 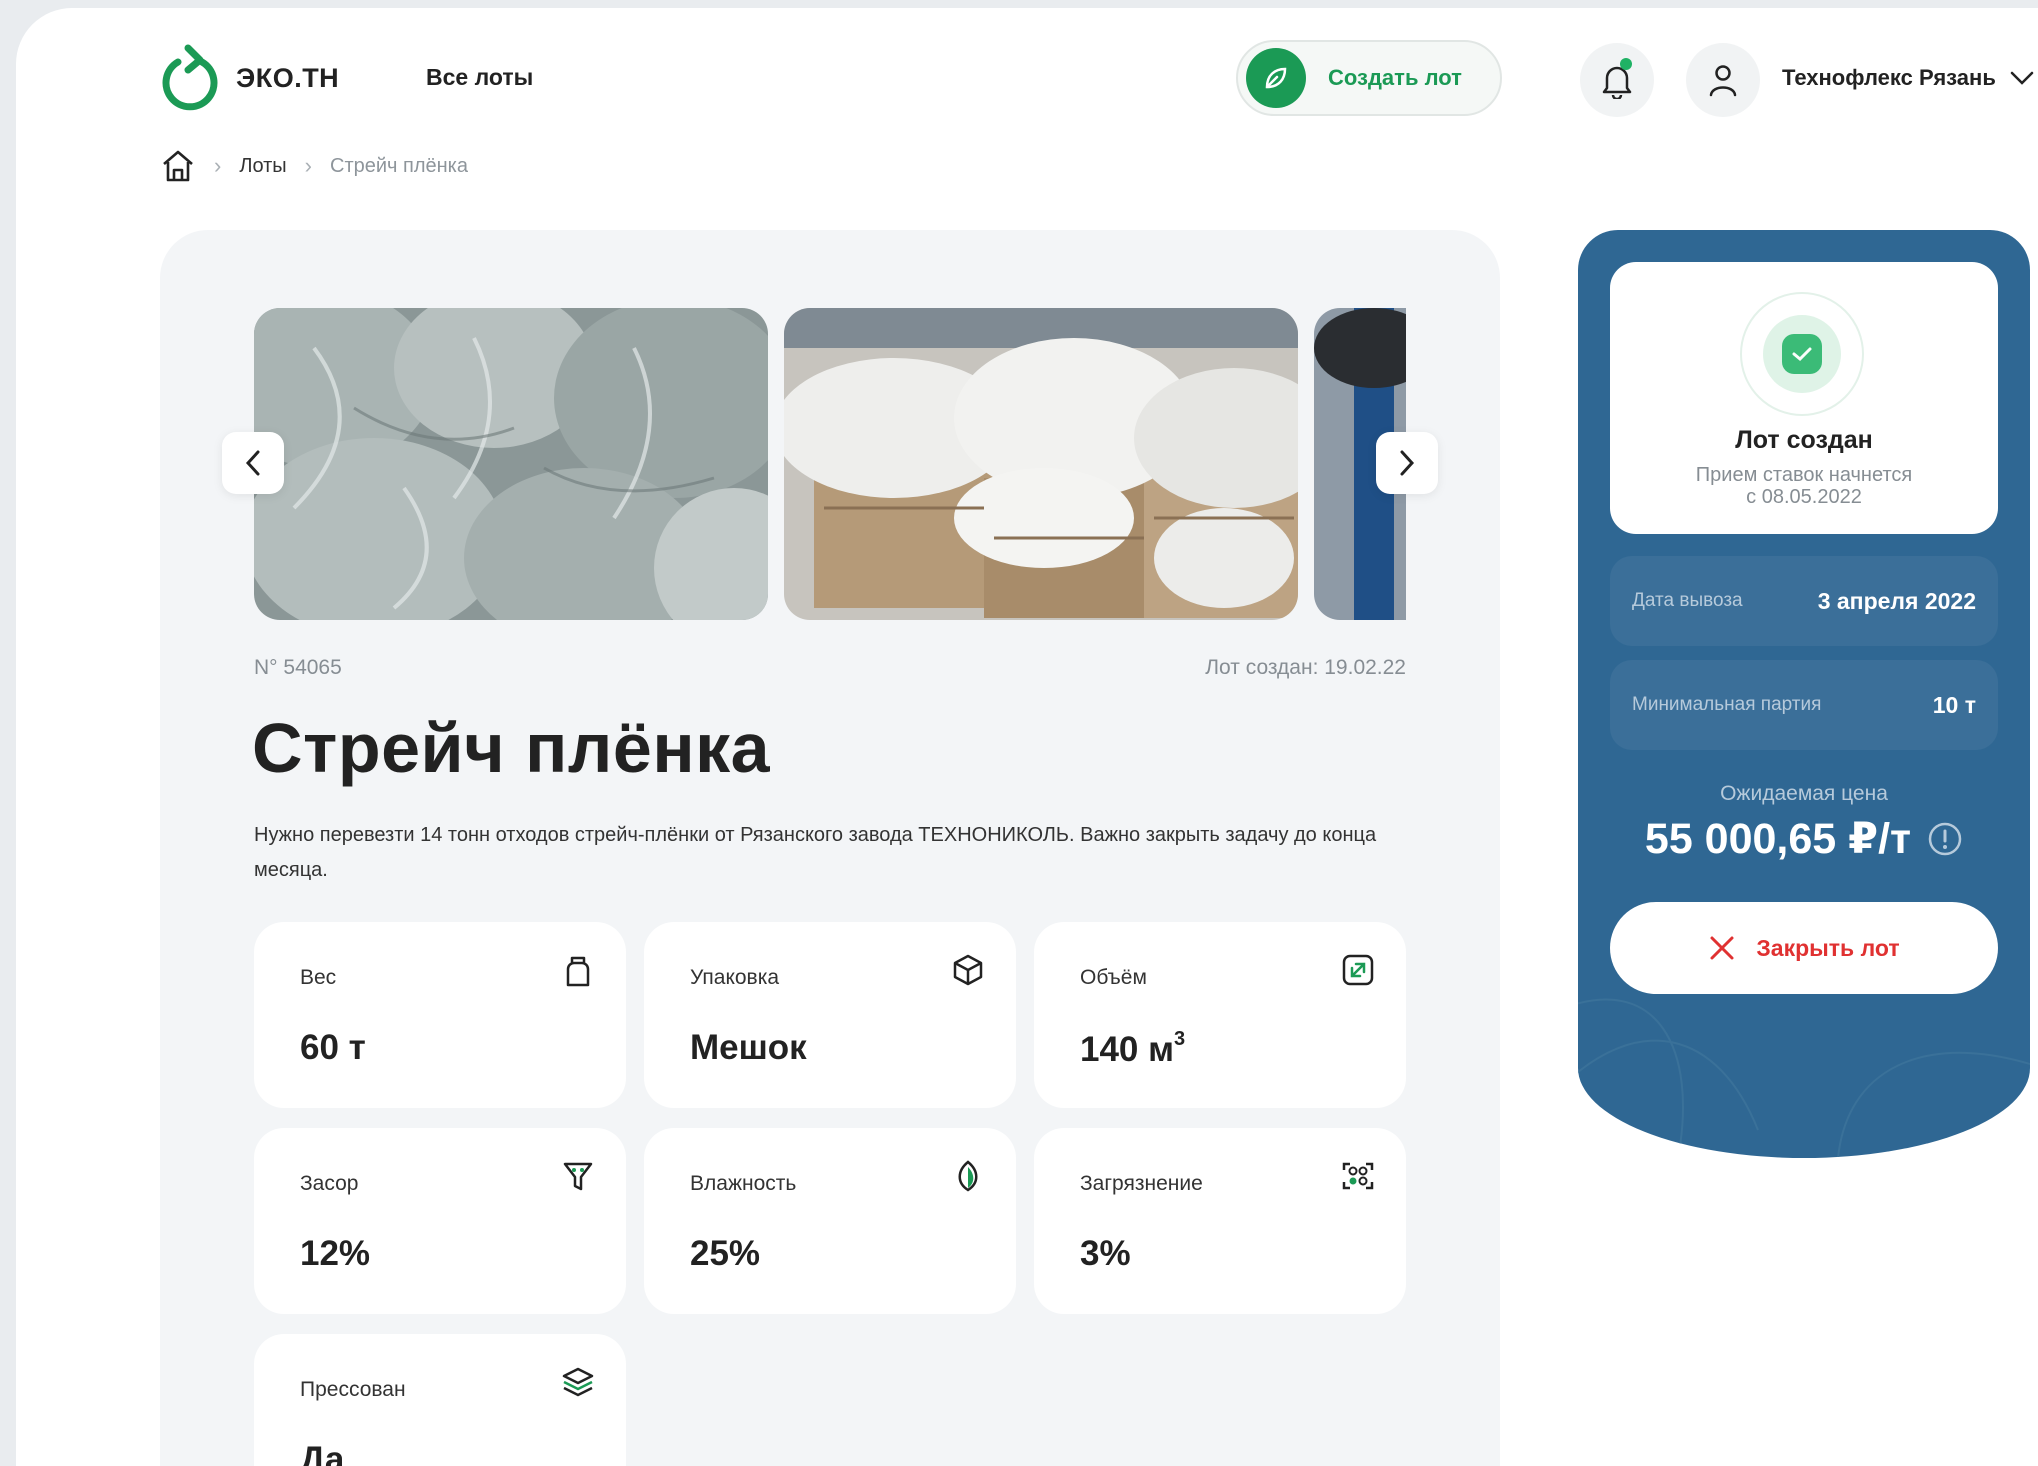 What do you see at coordinates (1358, 1176) in the screenshot?
I see `scan-icon` at bounding box center [1358, 1176].